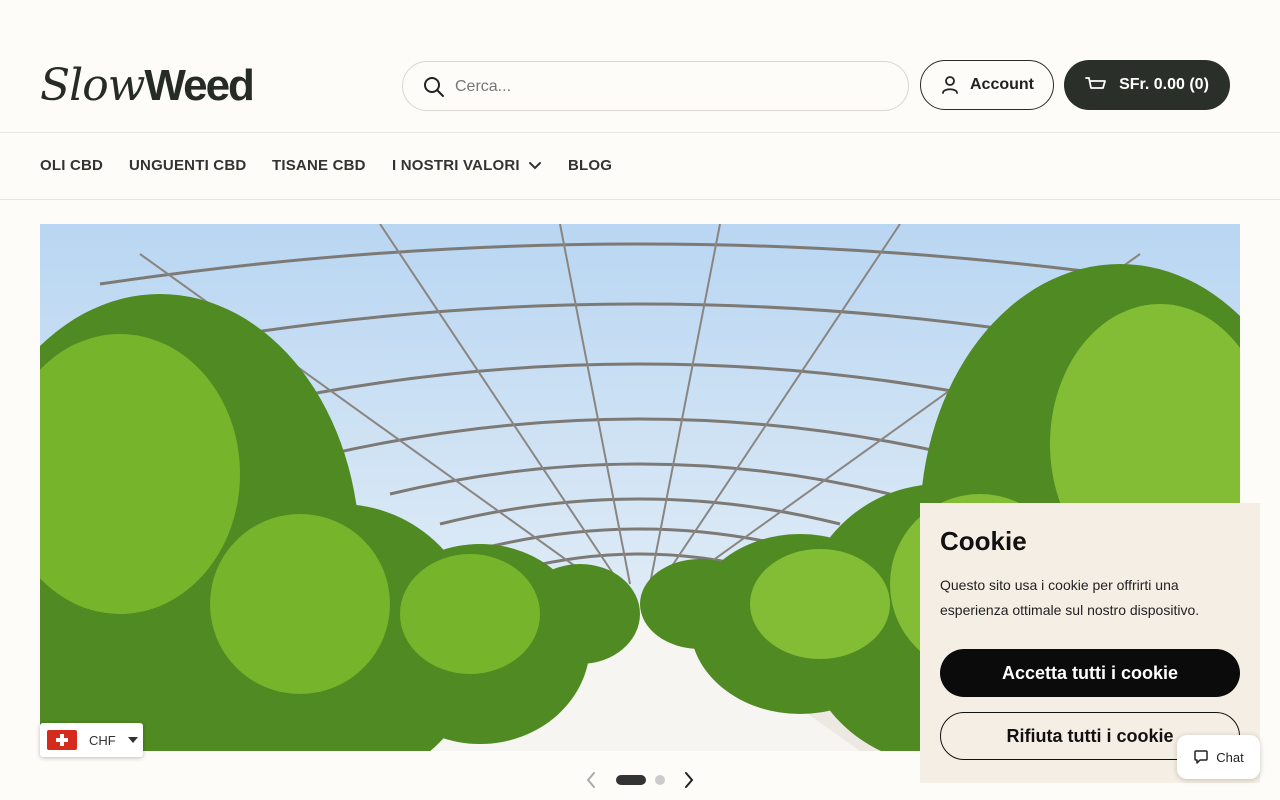 Image resolution: width=1280 pixels, height=800 pixels. Describe the element at coordinates (591, 780) in the screenshot. I see `slider-prev-arrow-icon` at that location.